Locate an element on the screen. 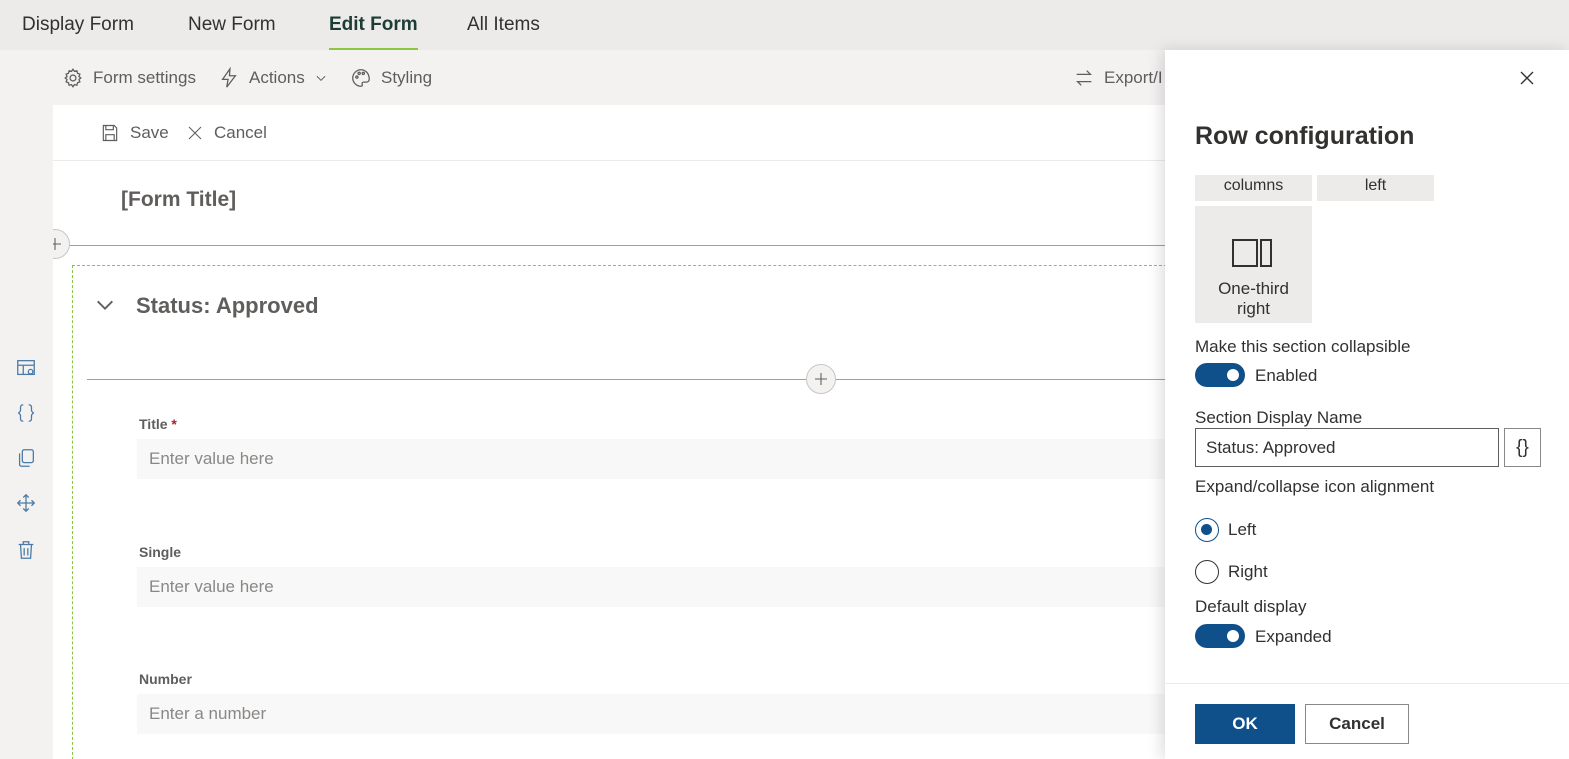 The image size is (1569, 759). export-import-button: Export/I is located at coordinates (1118, 77).